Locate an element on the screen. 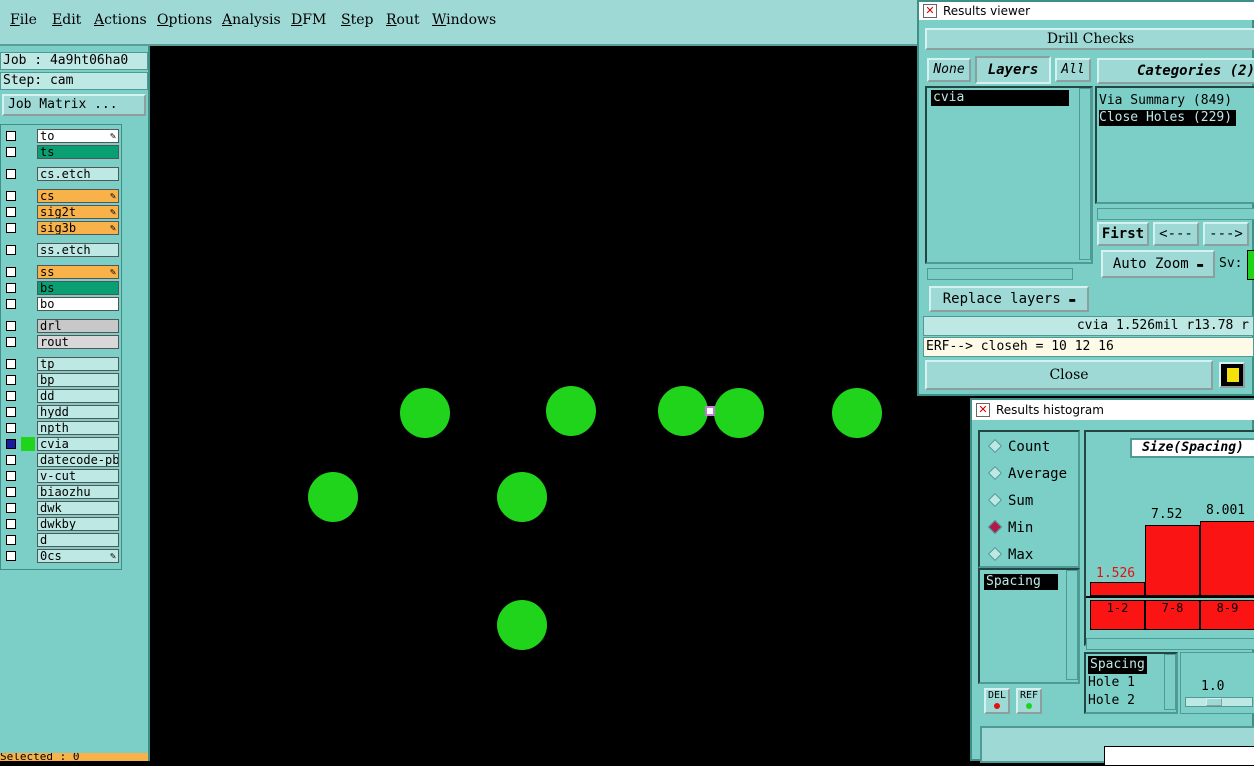  next-button: ---> is located at coordinates (1226, 234).